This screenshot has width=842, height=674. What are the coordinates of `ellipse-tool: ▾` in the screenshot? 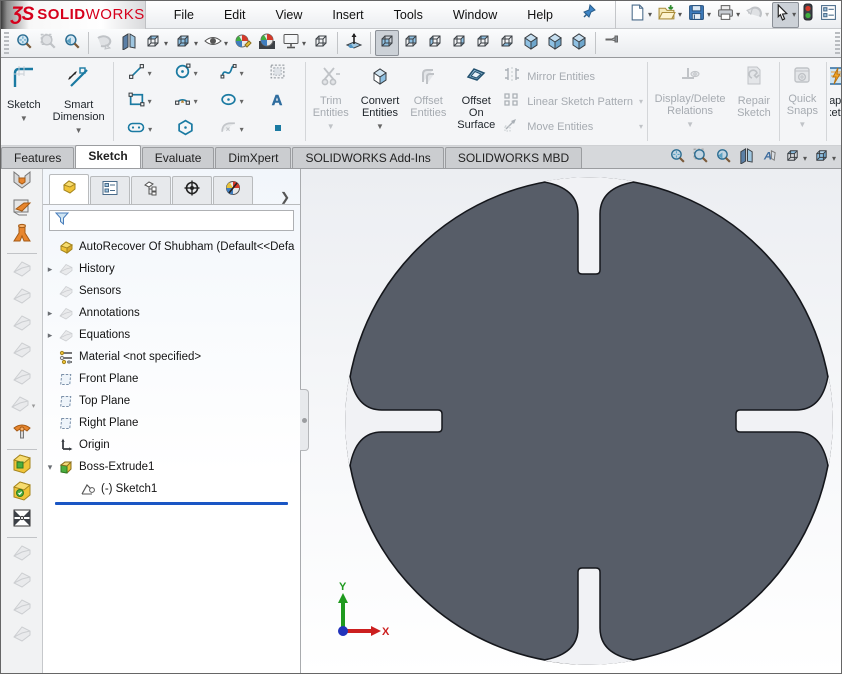 It's located at (232, 102).